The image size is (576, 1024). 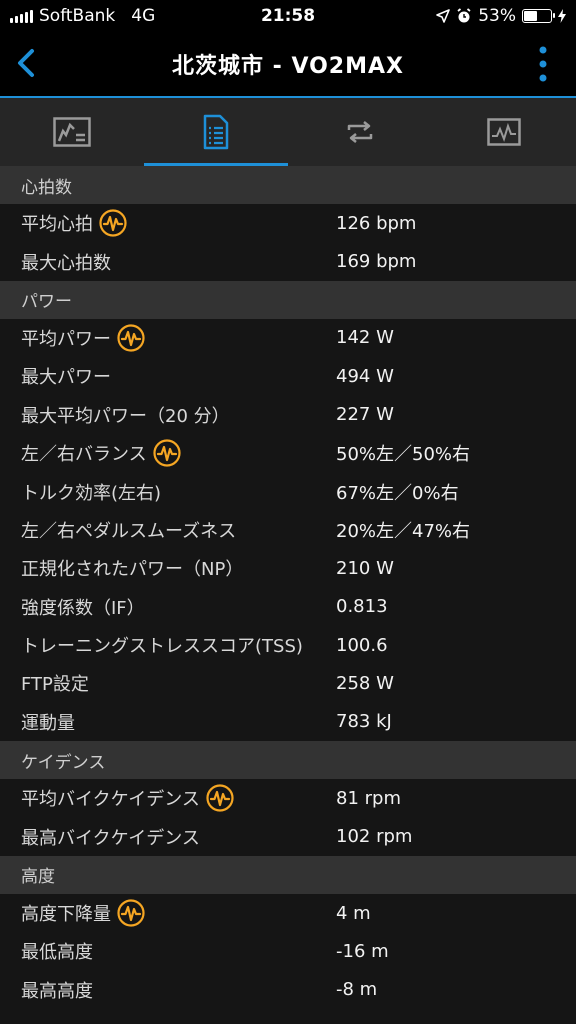 What do you see at coordinates (162, 647) in the screenshot?
I see `stat-label: トレーニングストレススコア(TSS)` at bounding box center [162, 647].